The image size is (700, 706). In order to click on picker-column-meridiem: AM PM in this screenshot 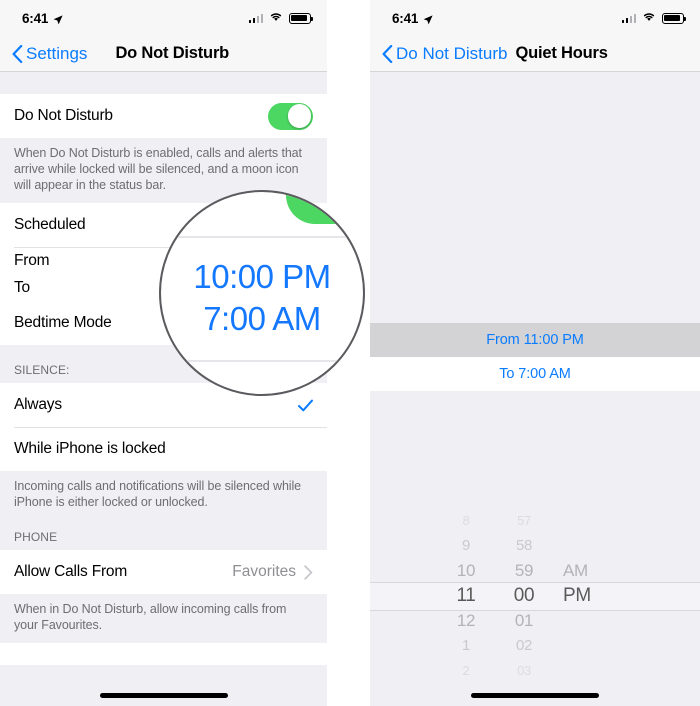, I will do `click(593, 595)`.